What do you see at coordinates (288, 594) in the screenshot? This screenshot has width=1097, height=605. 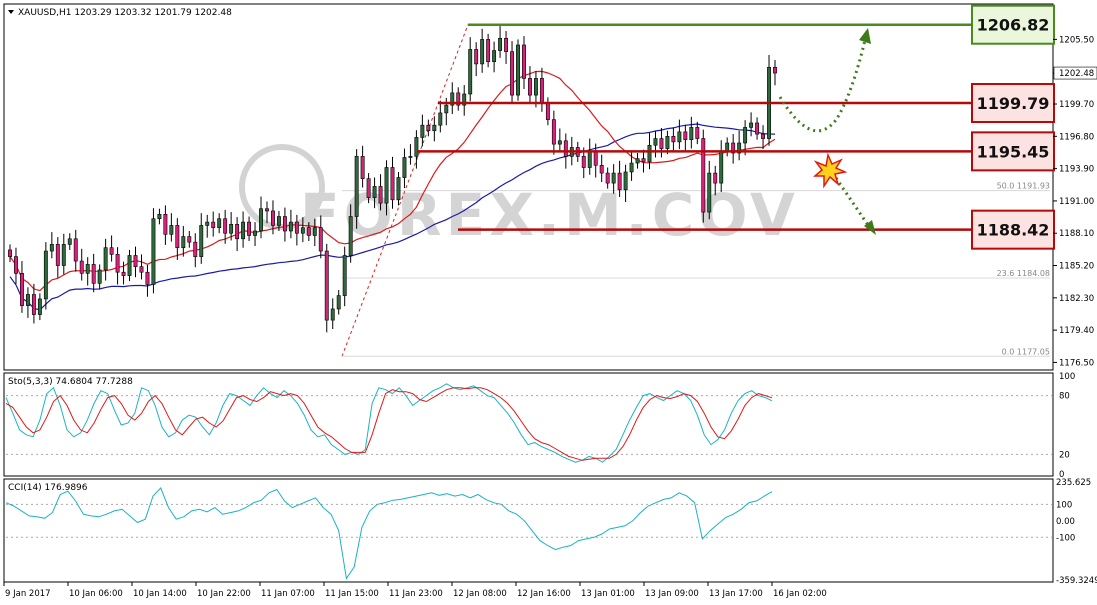 I see `time-axis-label: 11 Jan 07:00` at bounding box center [288, 594].